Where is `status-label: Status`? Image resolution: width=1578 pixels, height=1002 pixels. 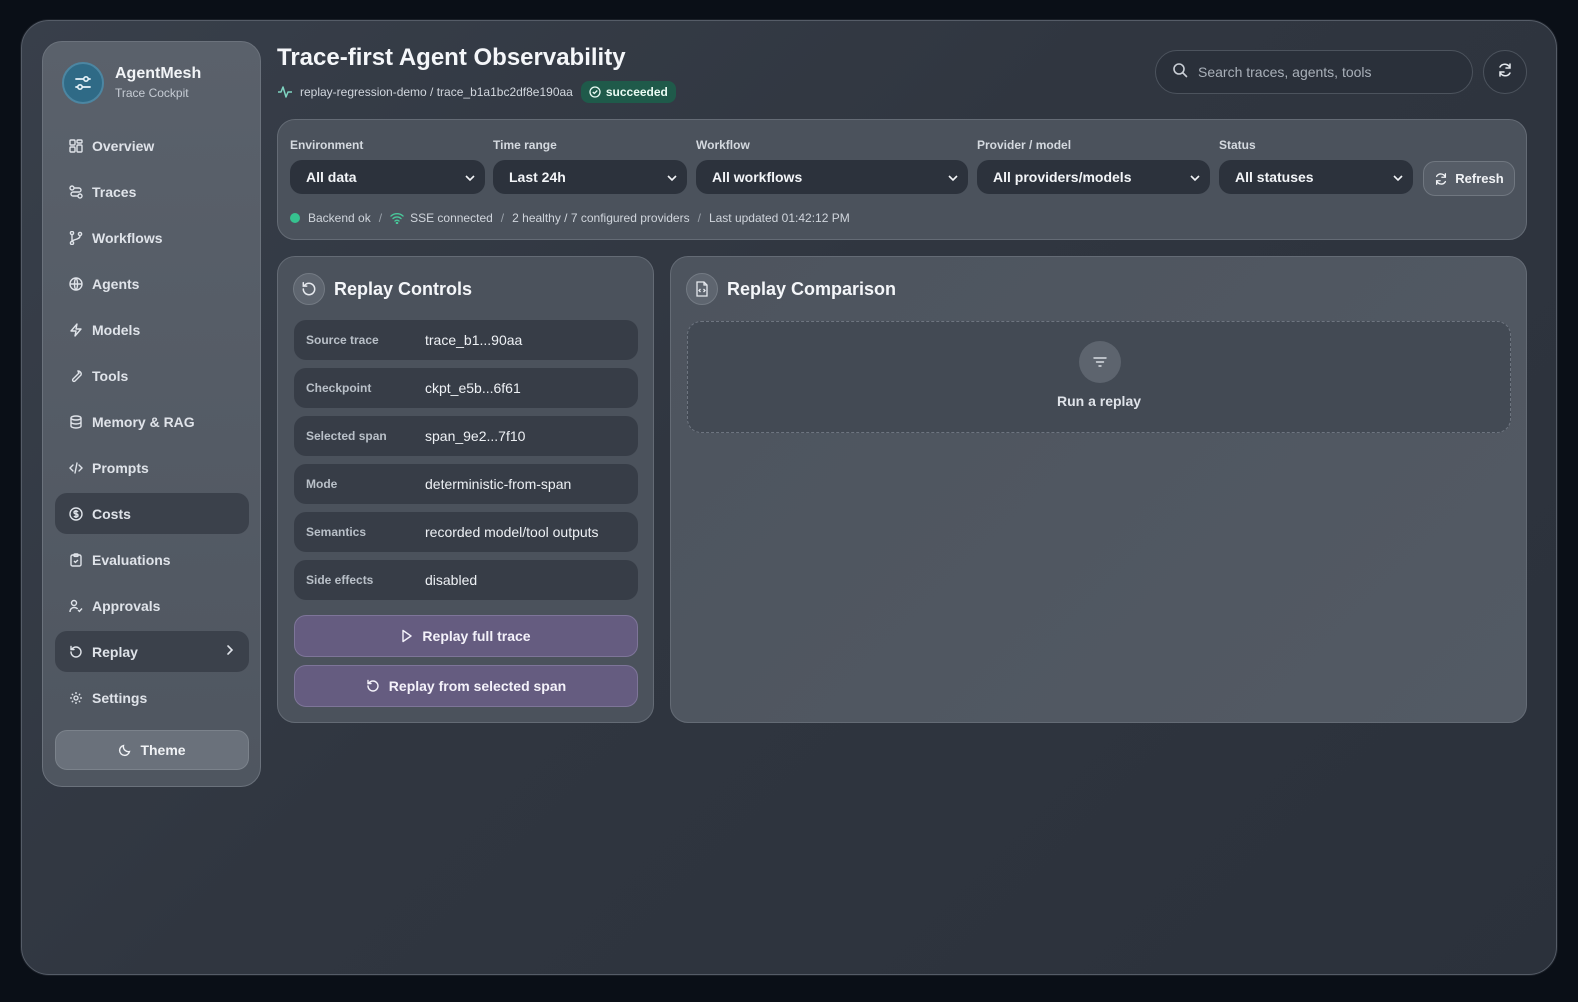
status-label: Status is located at coordinates (1237, 145).